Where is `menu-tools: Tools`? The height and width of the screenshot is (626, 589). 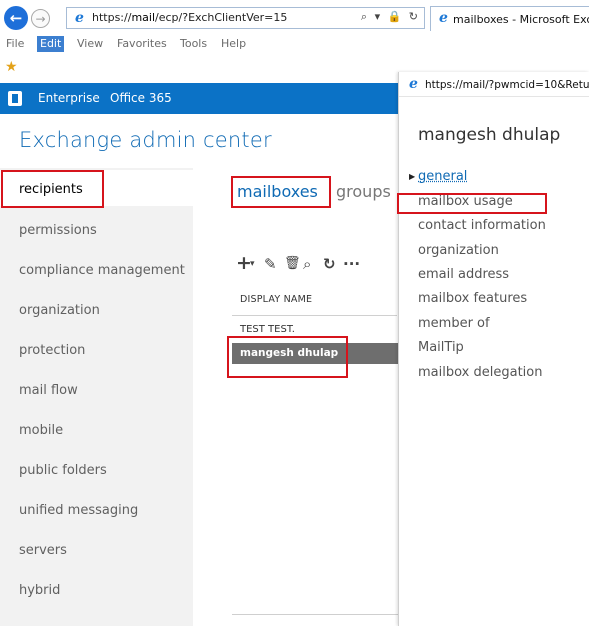 menu-tools: Tools is located at coordinates (193, 43).